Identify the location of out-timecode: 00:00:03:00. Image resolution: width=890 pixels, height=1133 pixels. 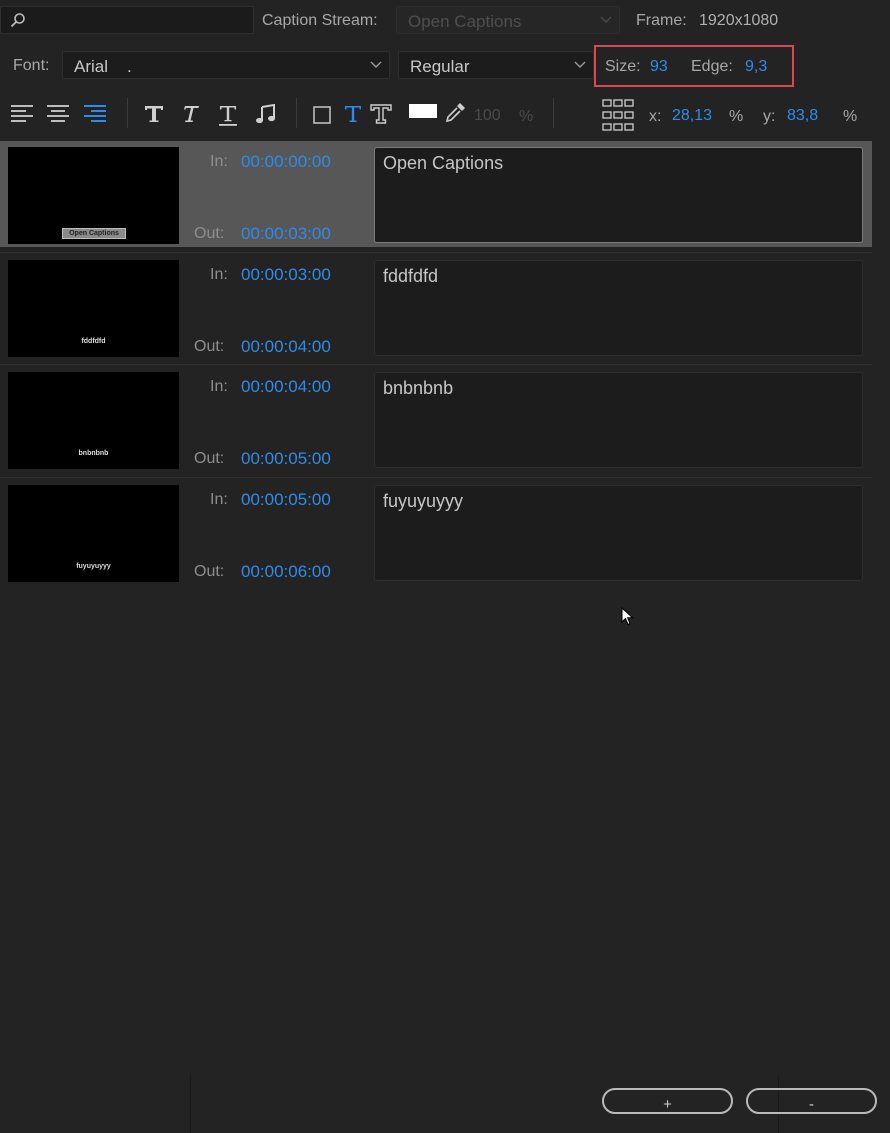
(286, 234).